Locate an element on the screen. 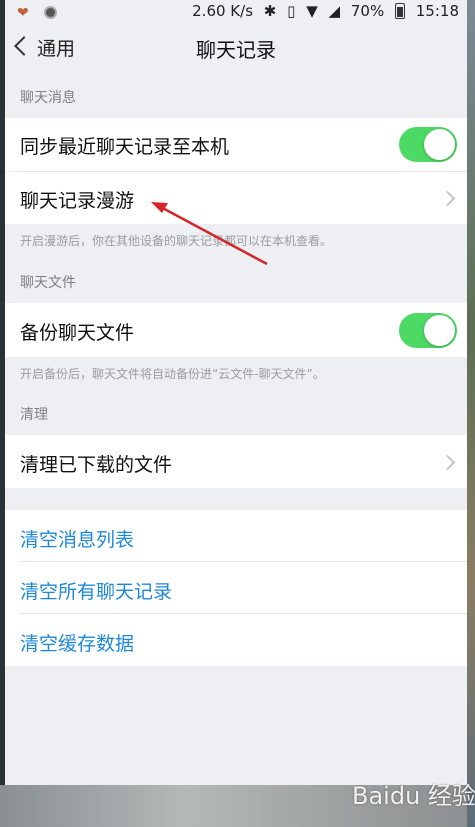  annotation-arrow is located at coordinates (209, 234).